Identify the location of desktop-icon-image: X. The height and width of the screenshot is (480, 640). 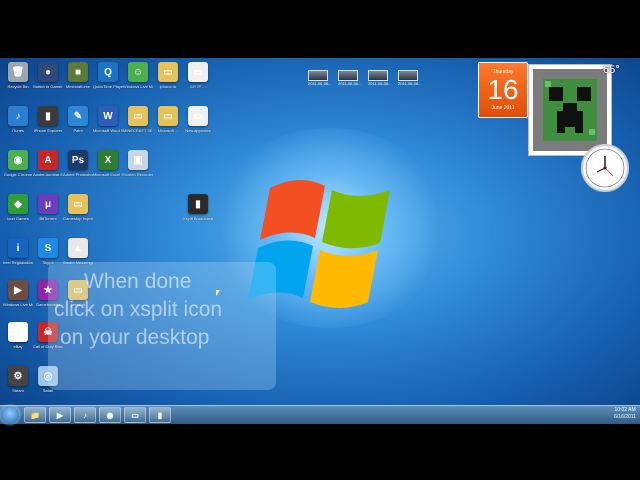
(108, 160).